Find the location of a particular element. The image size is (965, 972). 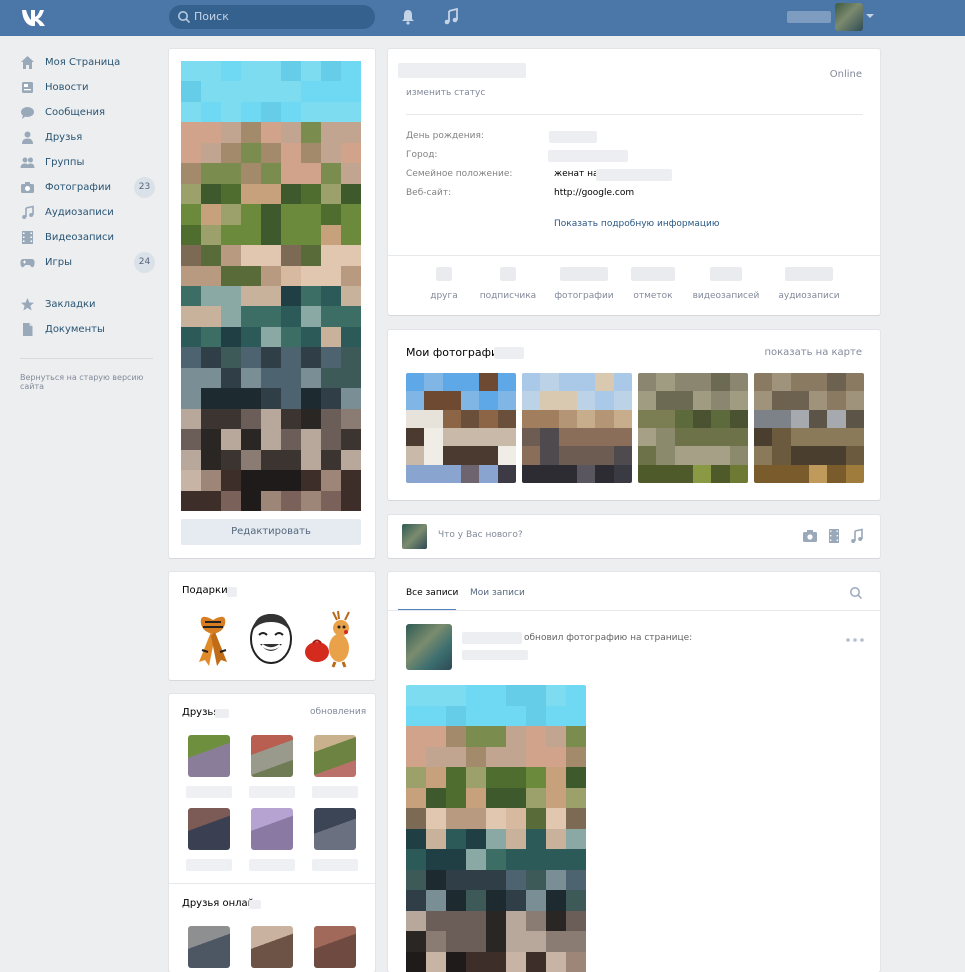

my-photos-card: Мои фотографии показать на карте is located at coordinates (634, 415).